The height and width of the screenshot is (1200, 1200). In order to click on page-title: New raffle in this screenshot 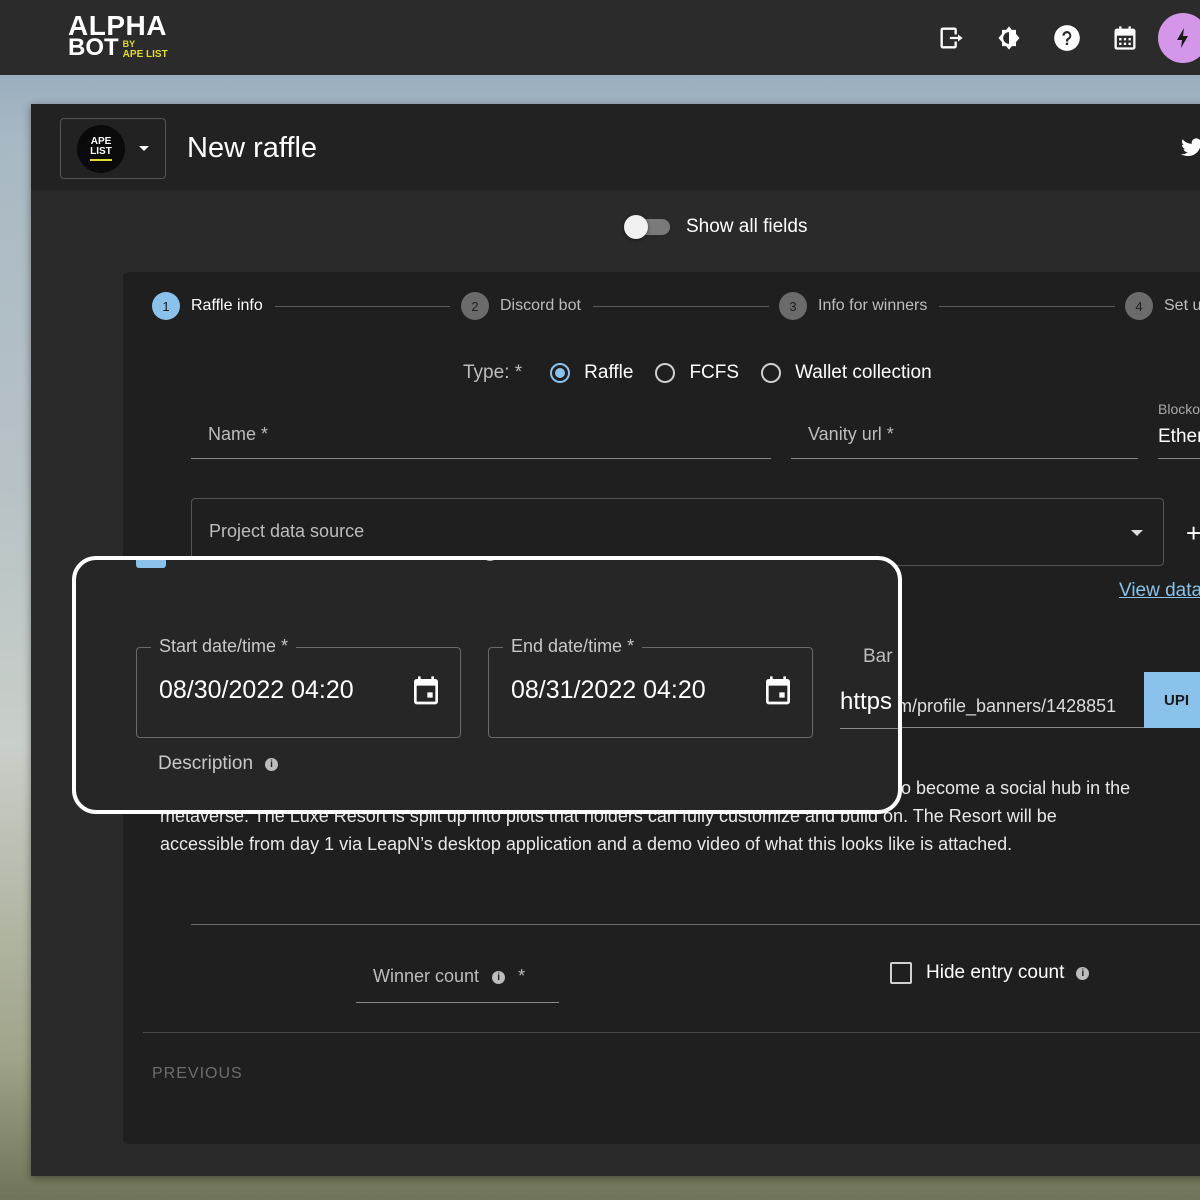, I will do `click(252, 148)`.